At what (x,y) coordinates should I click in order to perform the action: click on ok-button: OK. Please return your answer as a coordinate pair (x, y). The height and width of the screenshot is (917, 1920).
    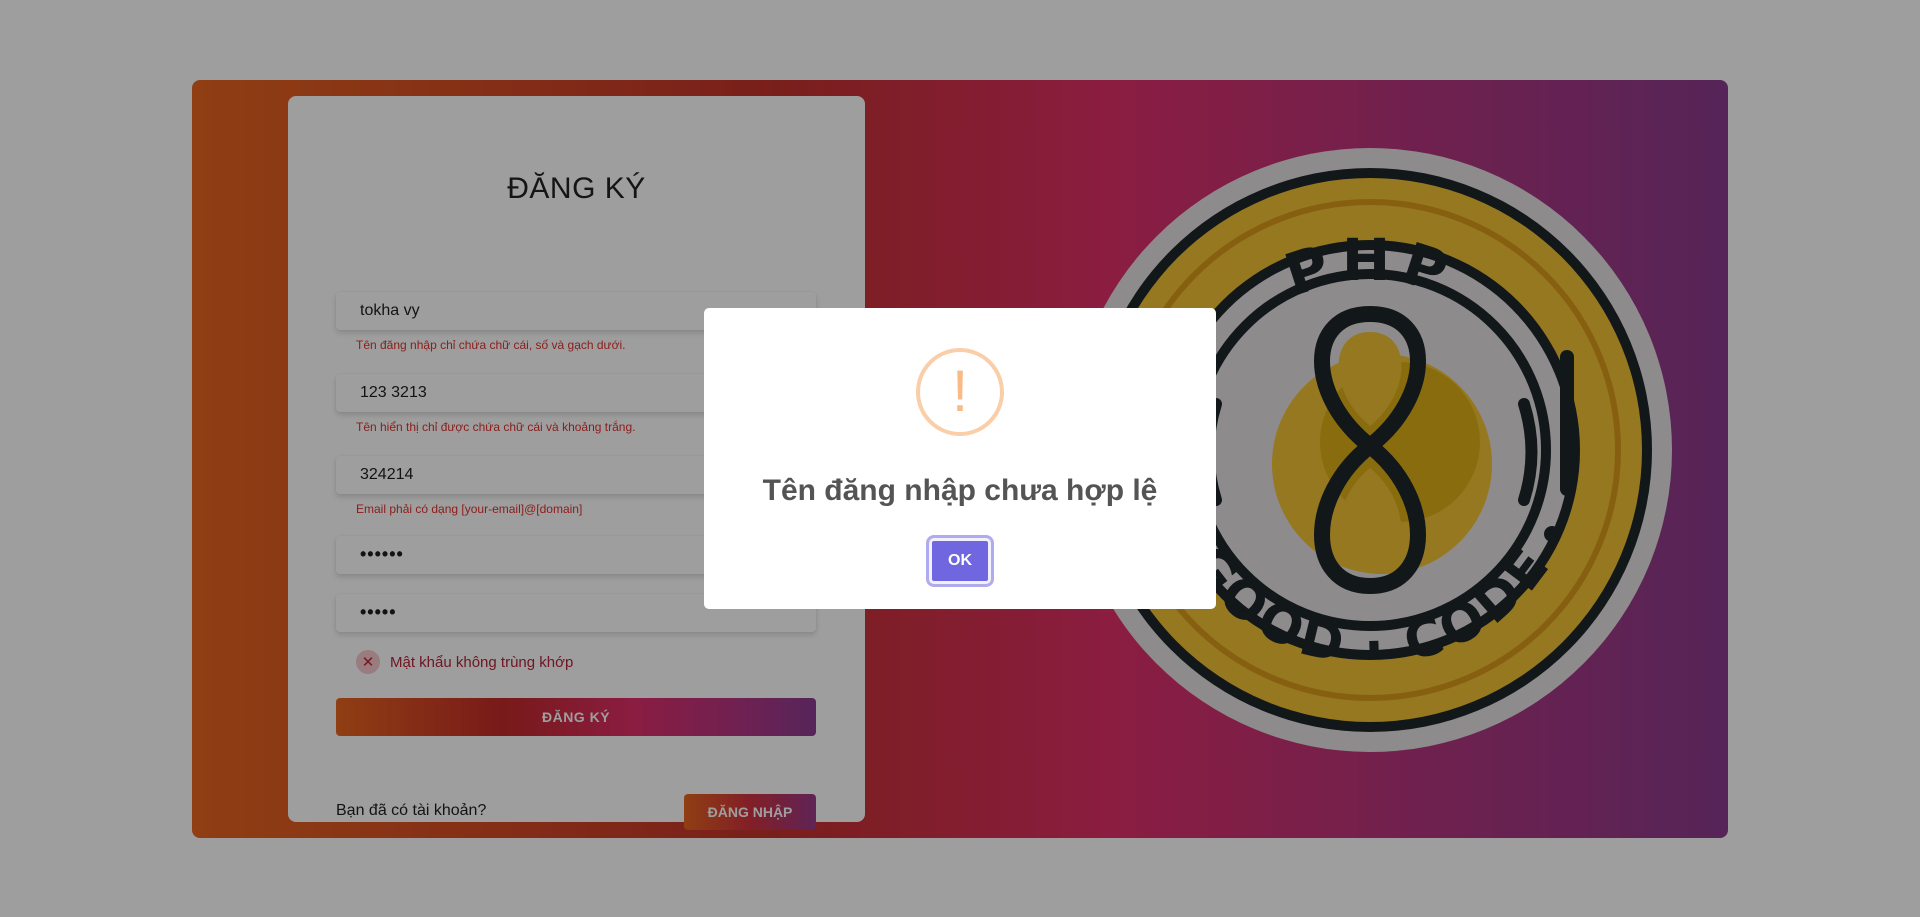
    Looking at the image, I should click on (960, 561).